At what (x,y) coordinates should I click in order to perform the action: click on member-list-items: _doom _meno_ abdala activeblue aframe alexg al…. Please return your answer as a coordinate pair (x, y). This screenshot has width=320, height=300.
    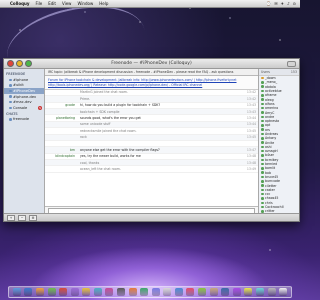
    Looking at the image, I should click on (279, 145).